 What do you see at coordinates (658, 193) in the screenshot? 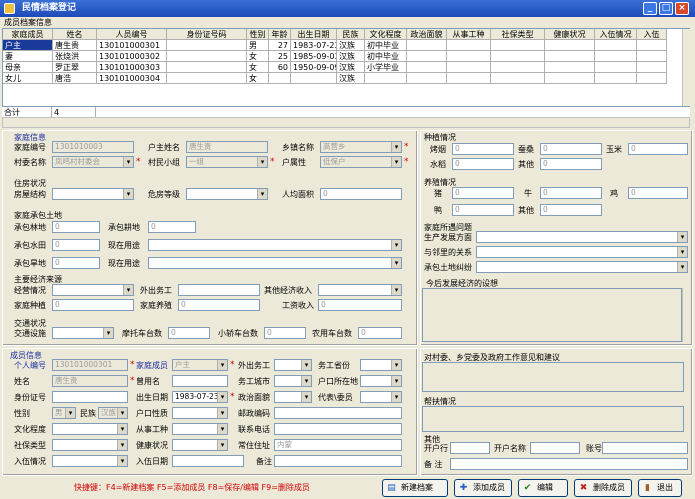
I see `chicken-field: 0` at bounding box center [658, 193].